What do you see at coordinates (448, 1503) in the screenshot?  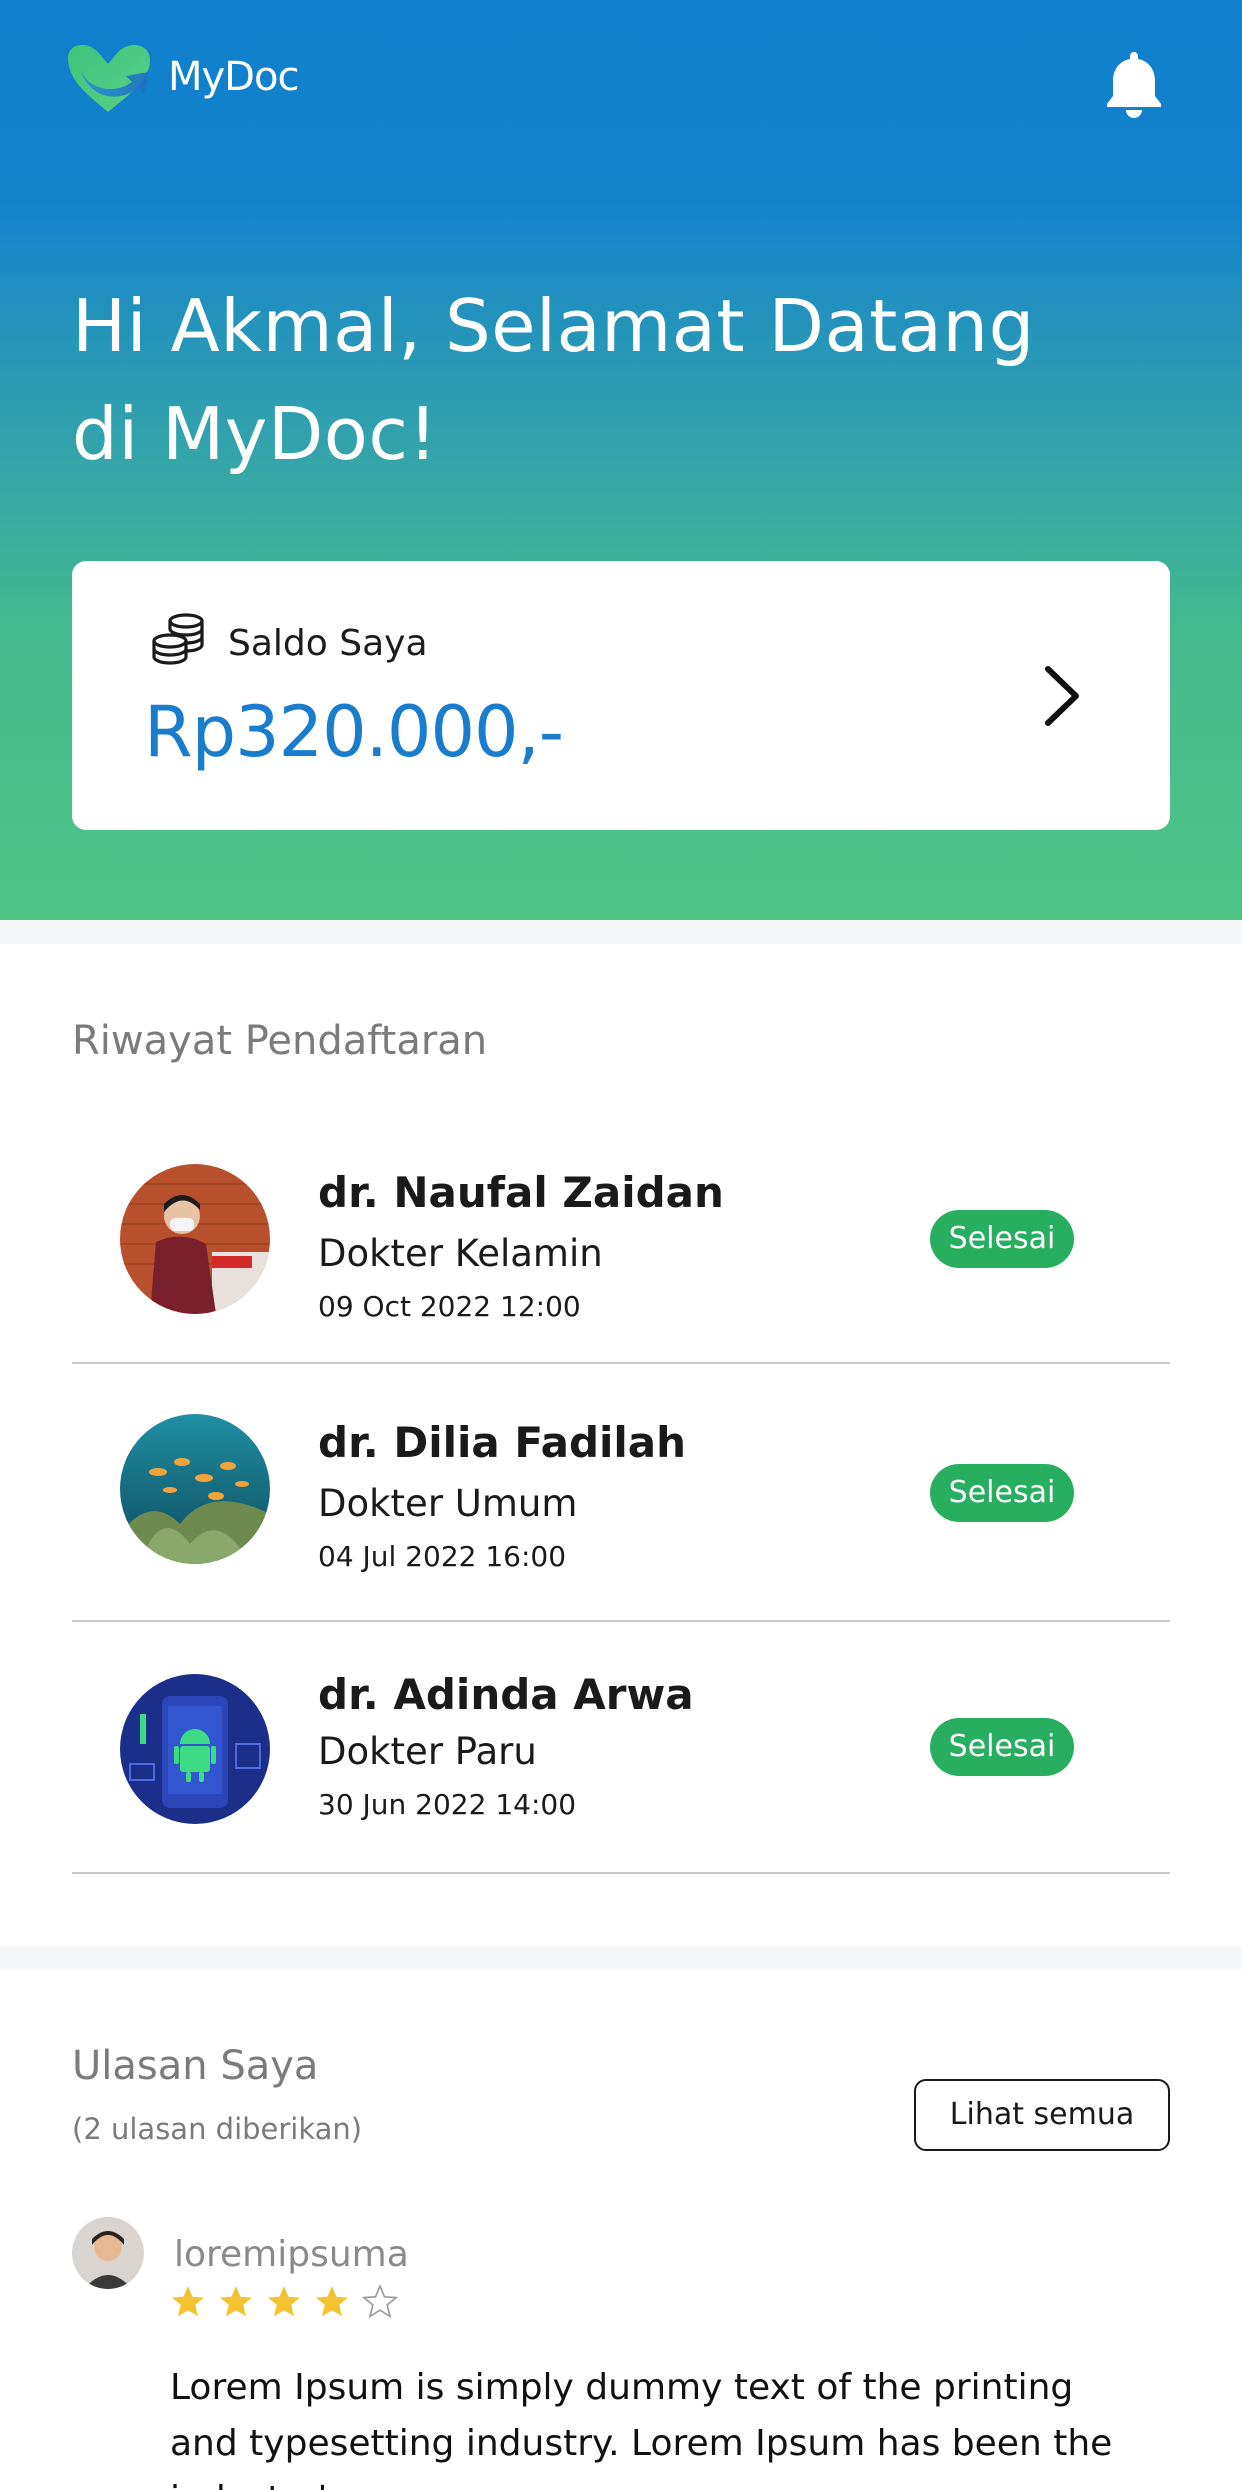 I see `doctor-specialty: Dokter Umum` at bounding box center [448, 1503].